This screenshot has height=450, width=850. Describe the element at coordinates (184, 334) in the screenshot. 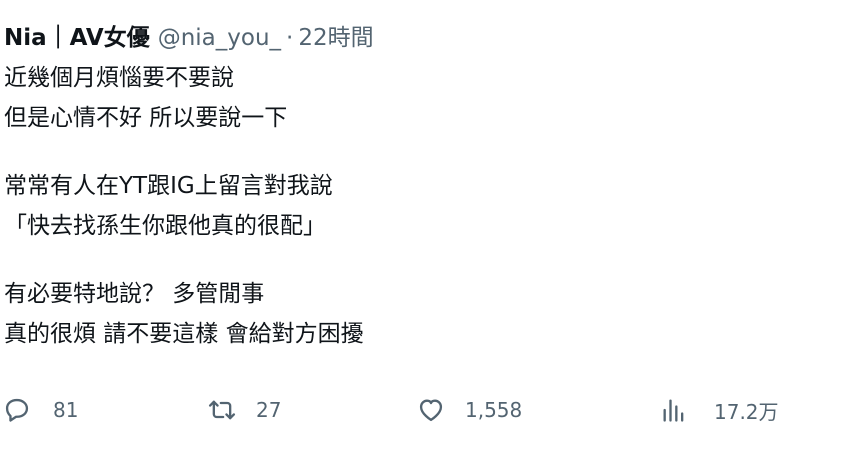

I see `tweet-line: 真的很煩 請不要這樣 會給對方困擾` at that location.